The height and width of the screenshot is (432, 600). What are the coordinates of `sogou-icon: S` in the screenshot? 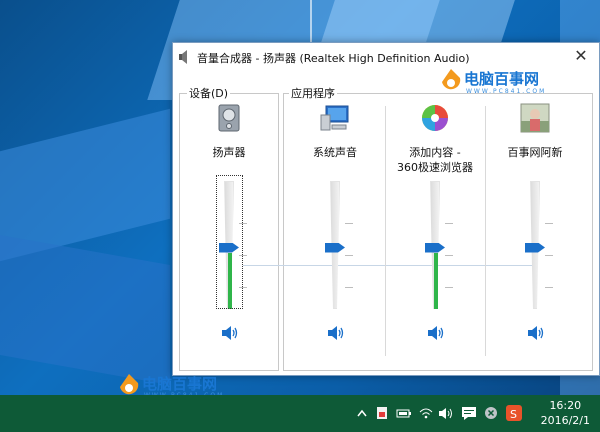 It's located at (514, 413).